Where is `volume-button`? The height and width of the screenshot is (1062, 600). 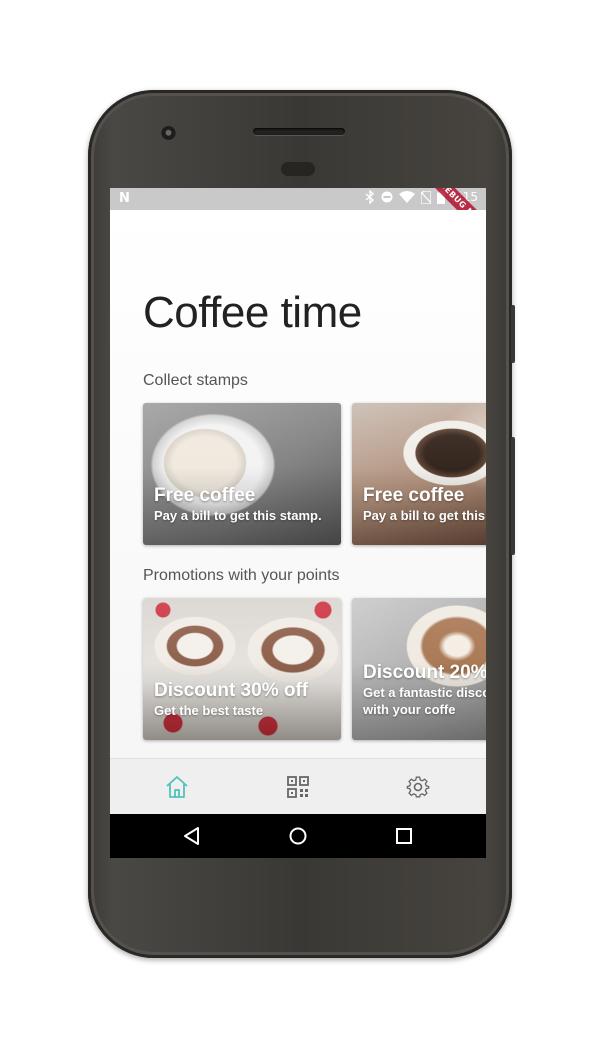
volume-button is located at coordinates (513, 496).